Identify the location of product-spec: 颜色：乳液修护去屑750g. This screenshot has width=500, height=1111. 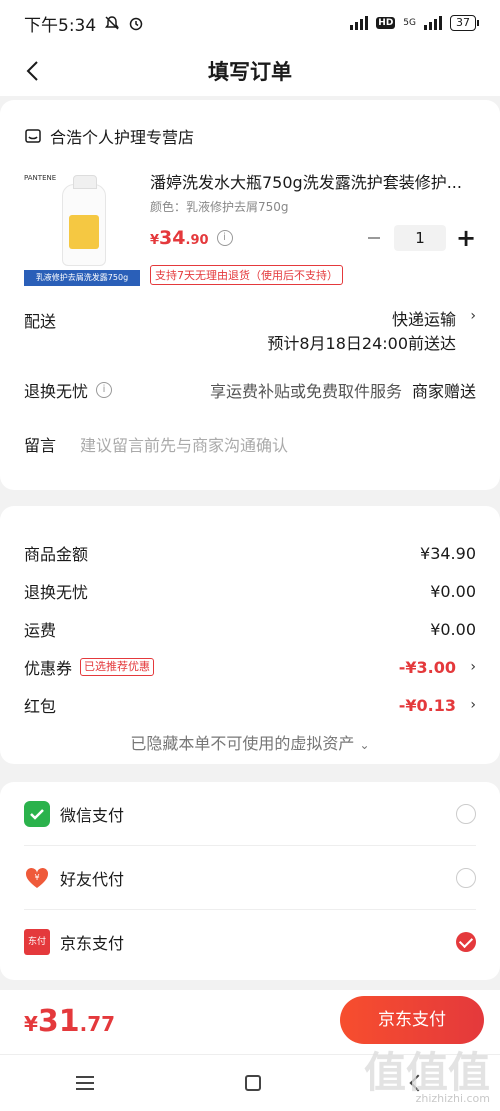
(313, 206).